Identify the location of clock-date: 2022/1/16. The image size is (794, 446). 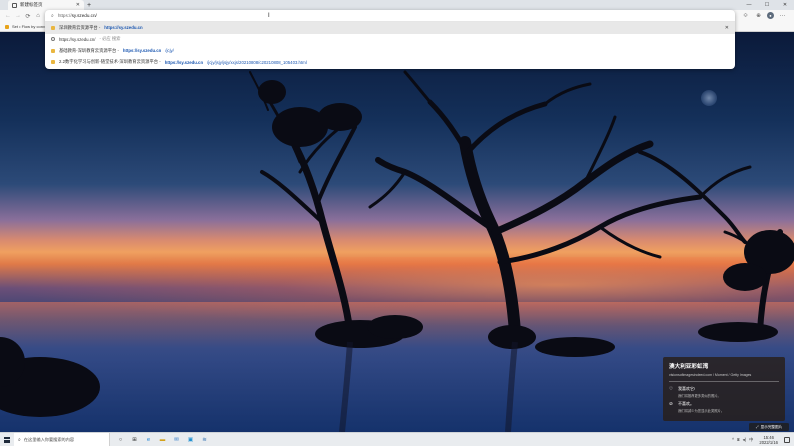
(768, 442).